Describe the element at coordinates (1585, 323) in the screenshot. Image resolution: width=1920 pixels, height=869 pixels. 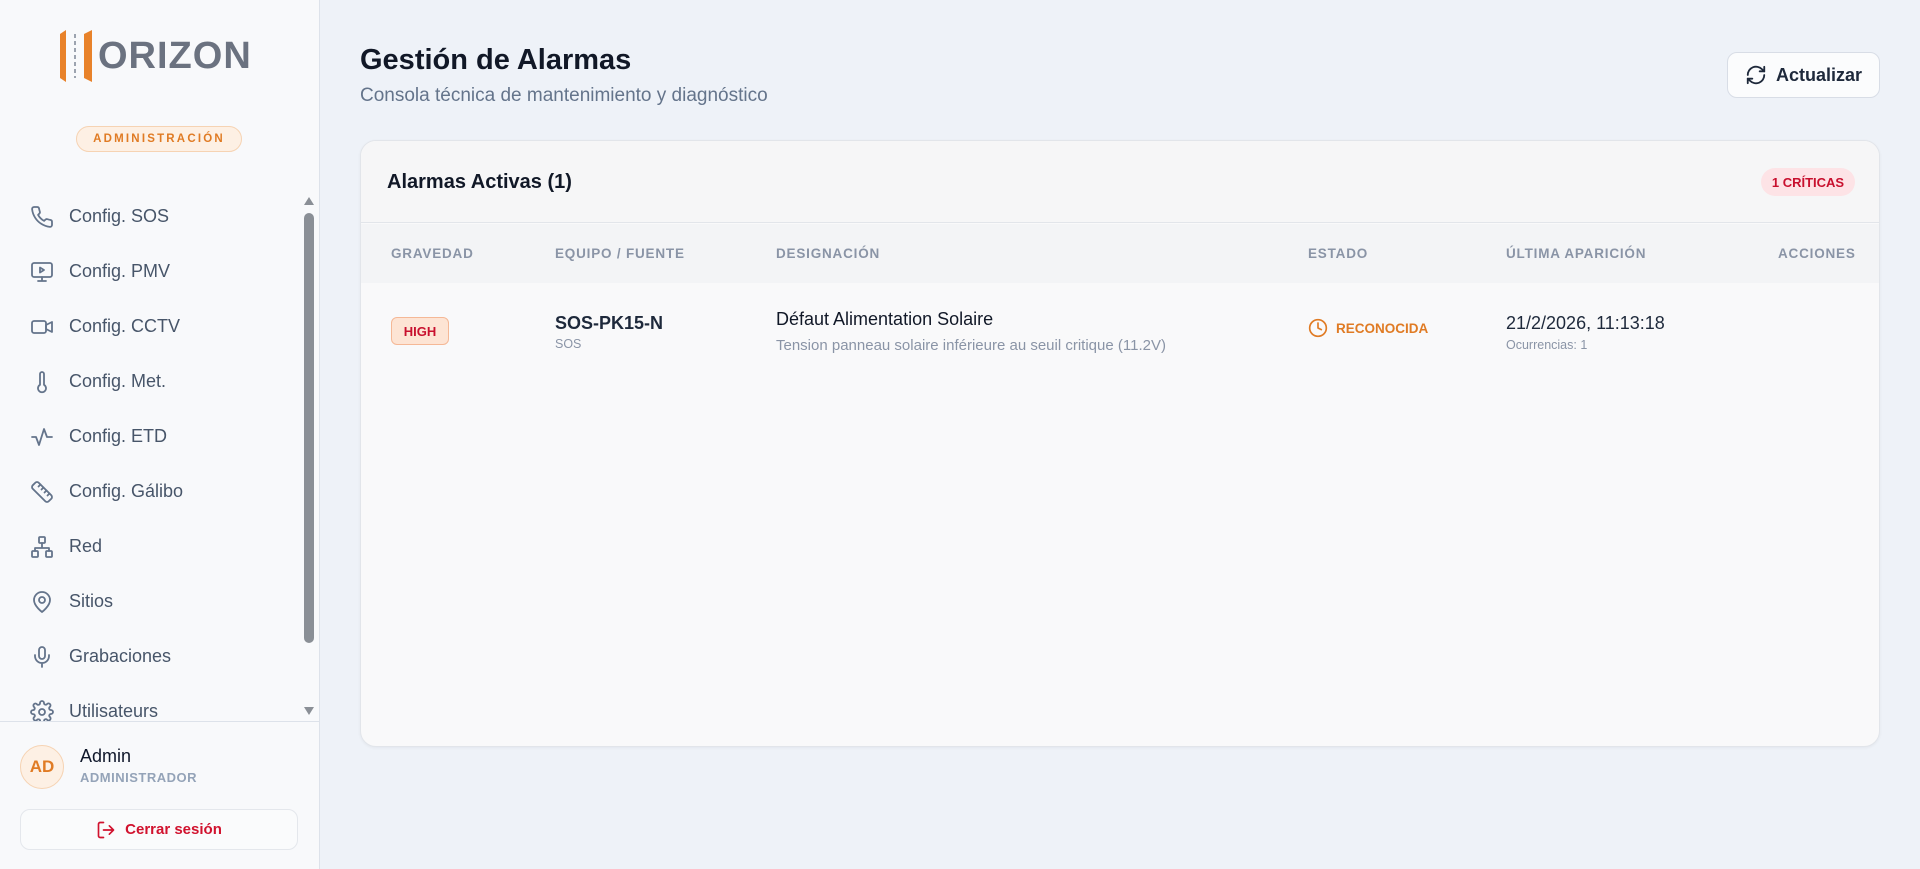
I see `last-seen-date: 21/2/2026, 11:13:18` at that location.